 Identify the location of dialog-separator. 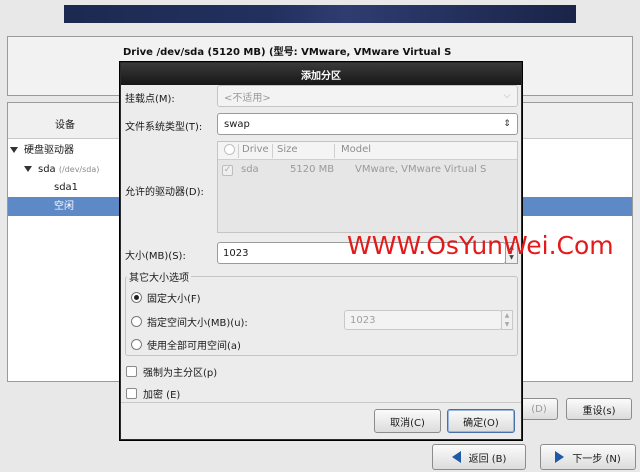
(321, 402).